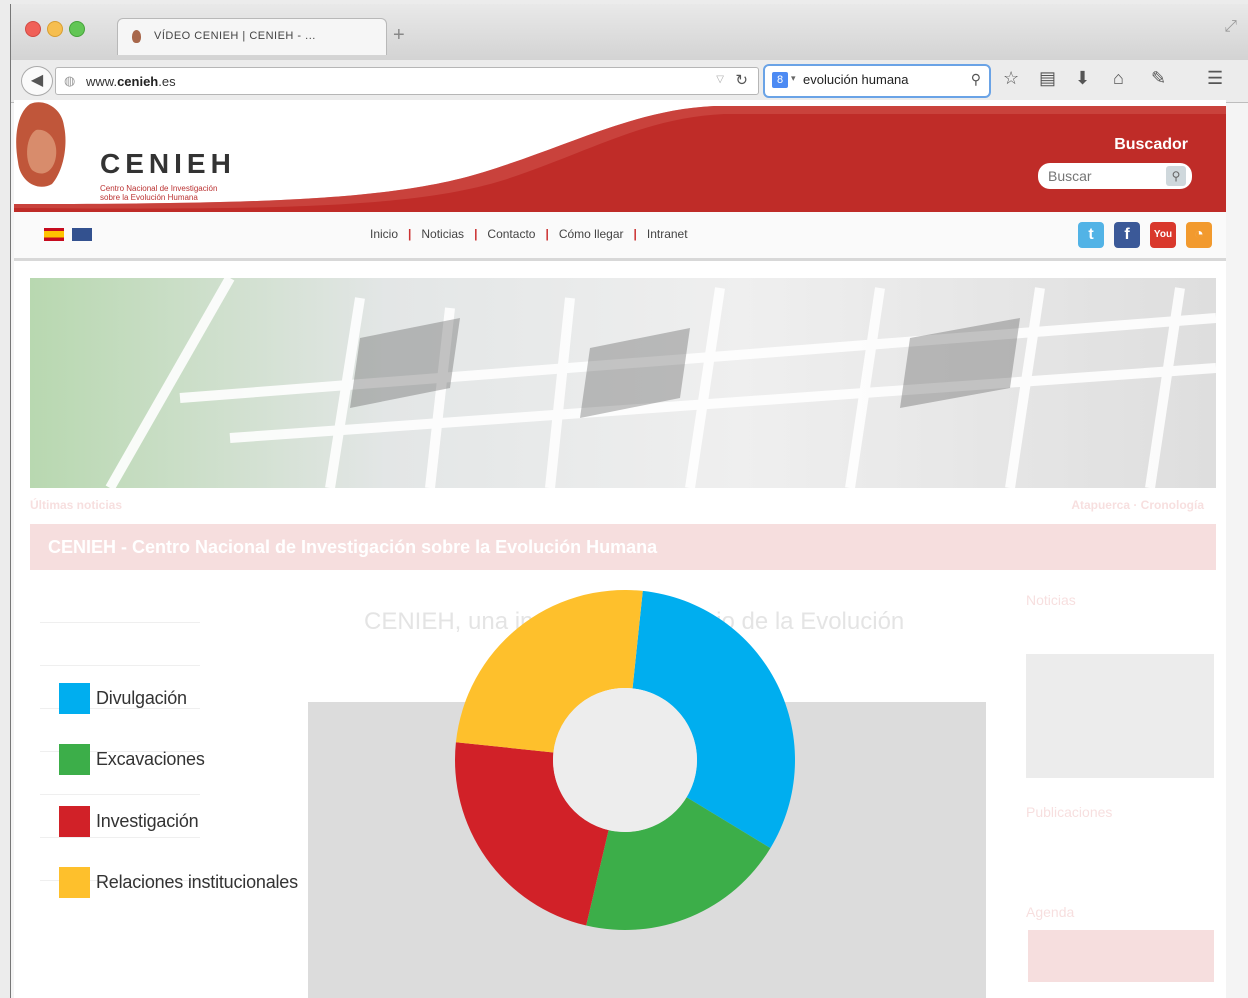 The width and height of the screenshot is (1248, 998). I want to click on legend-label: Excavaciones, so click(150, 759).